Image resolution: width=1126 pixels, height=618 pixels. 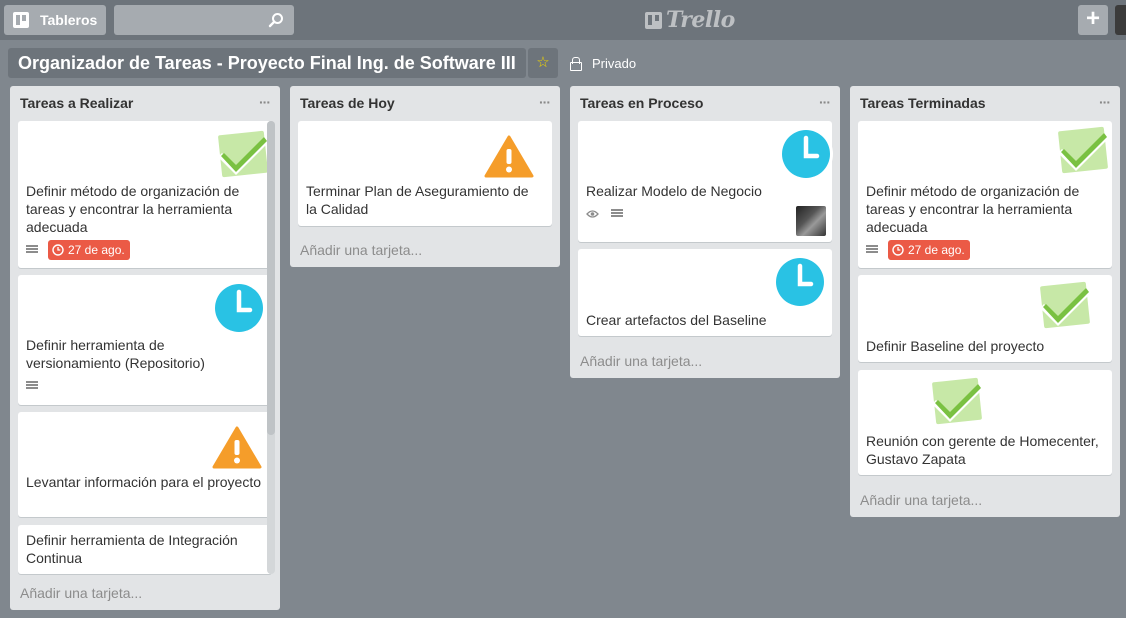 What do you see at coordinates (189, 20) in the screenshot?
I see `search-input` at bounding box center [189, 20].